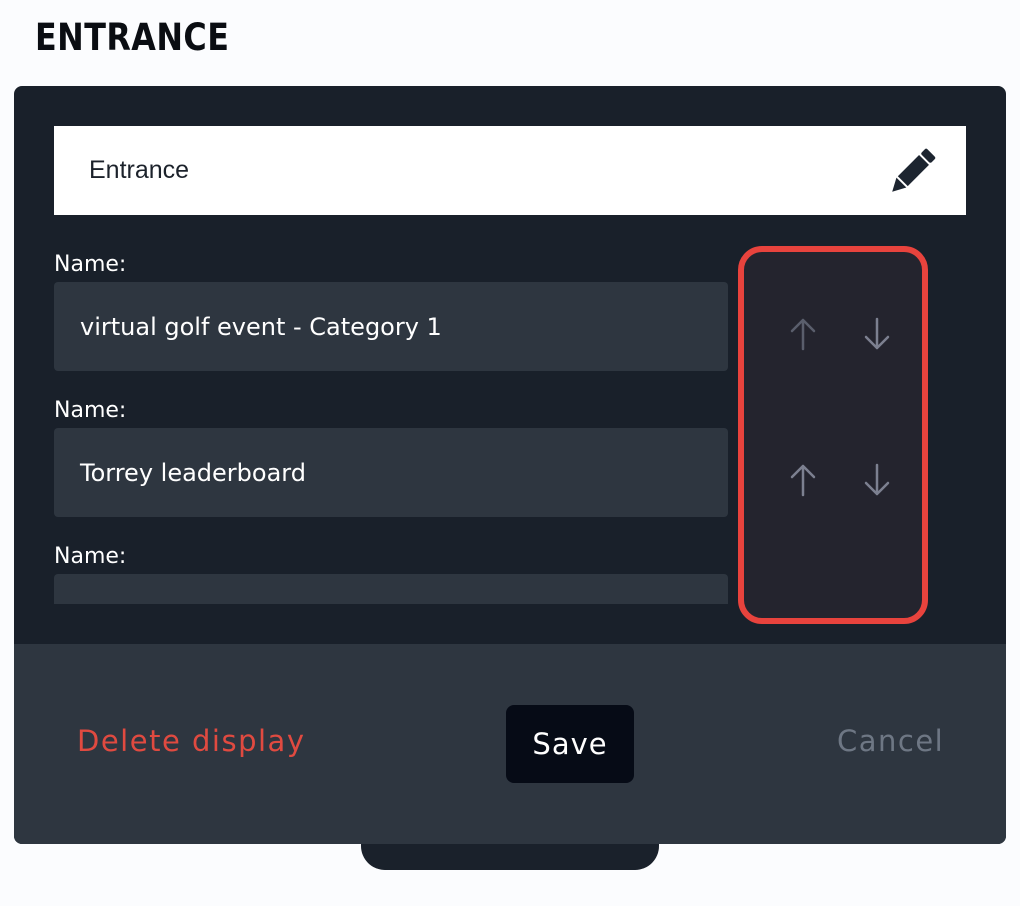 Image resolution: width=1020 pixels, height=906 pixels. I want to click on page-title: ENTRANCE, so click(132, 37).